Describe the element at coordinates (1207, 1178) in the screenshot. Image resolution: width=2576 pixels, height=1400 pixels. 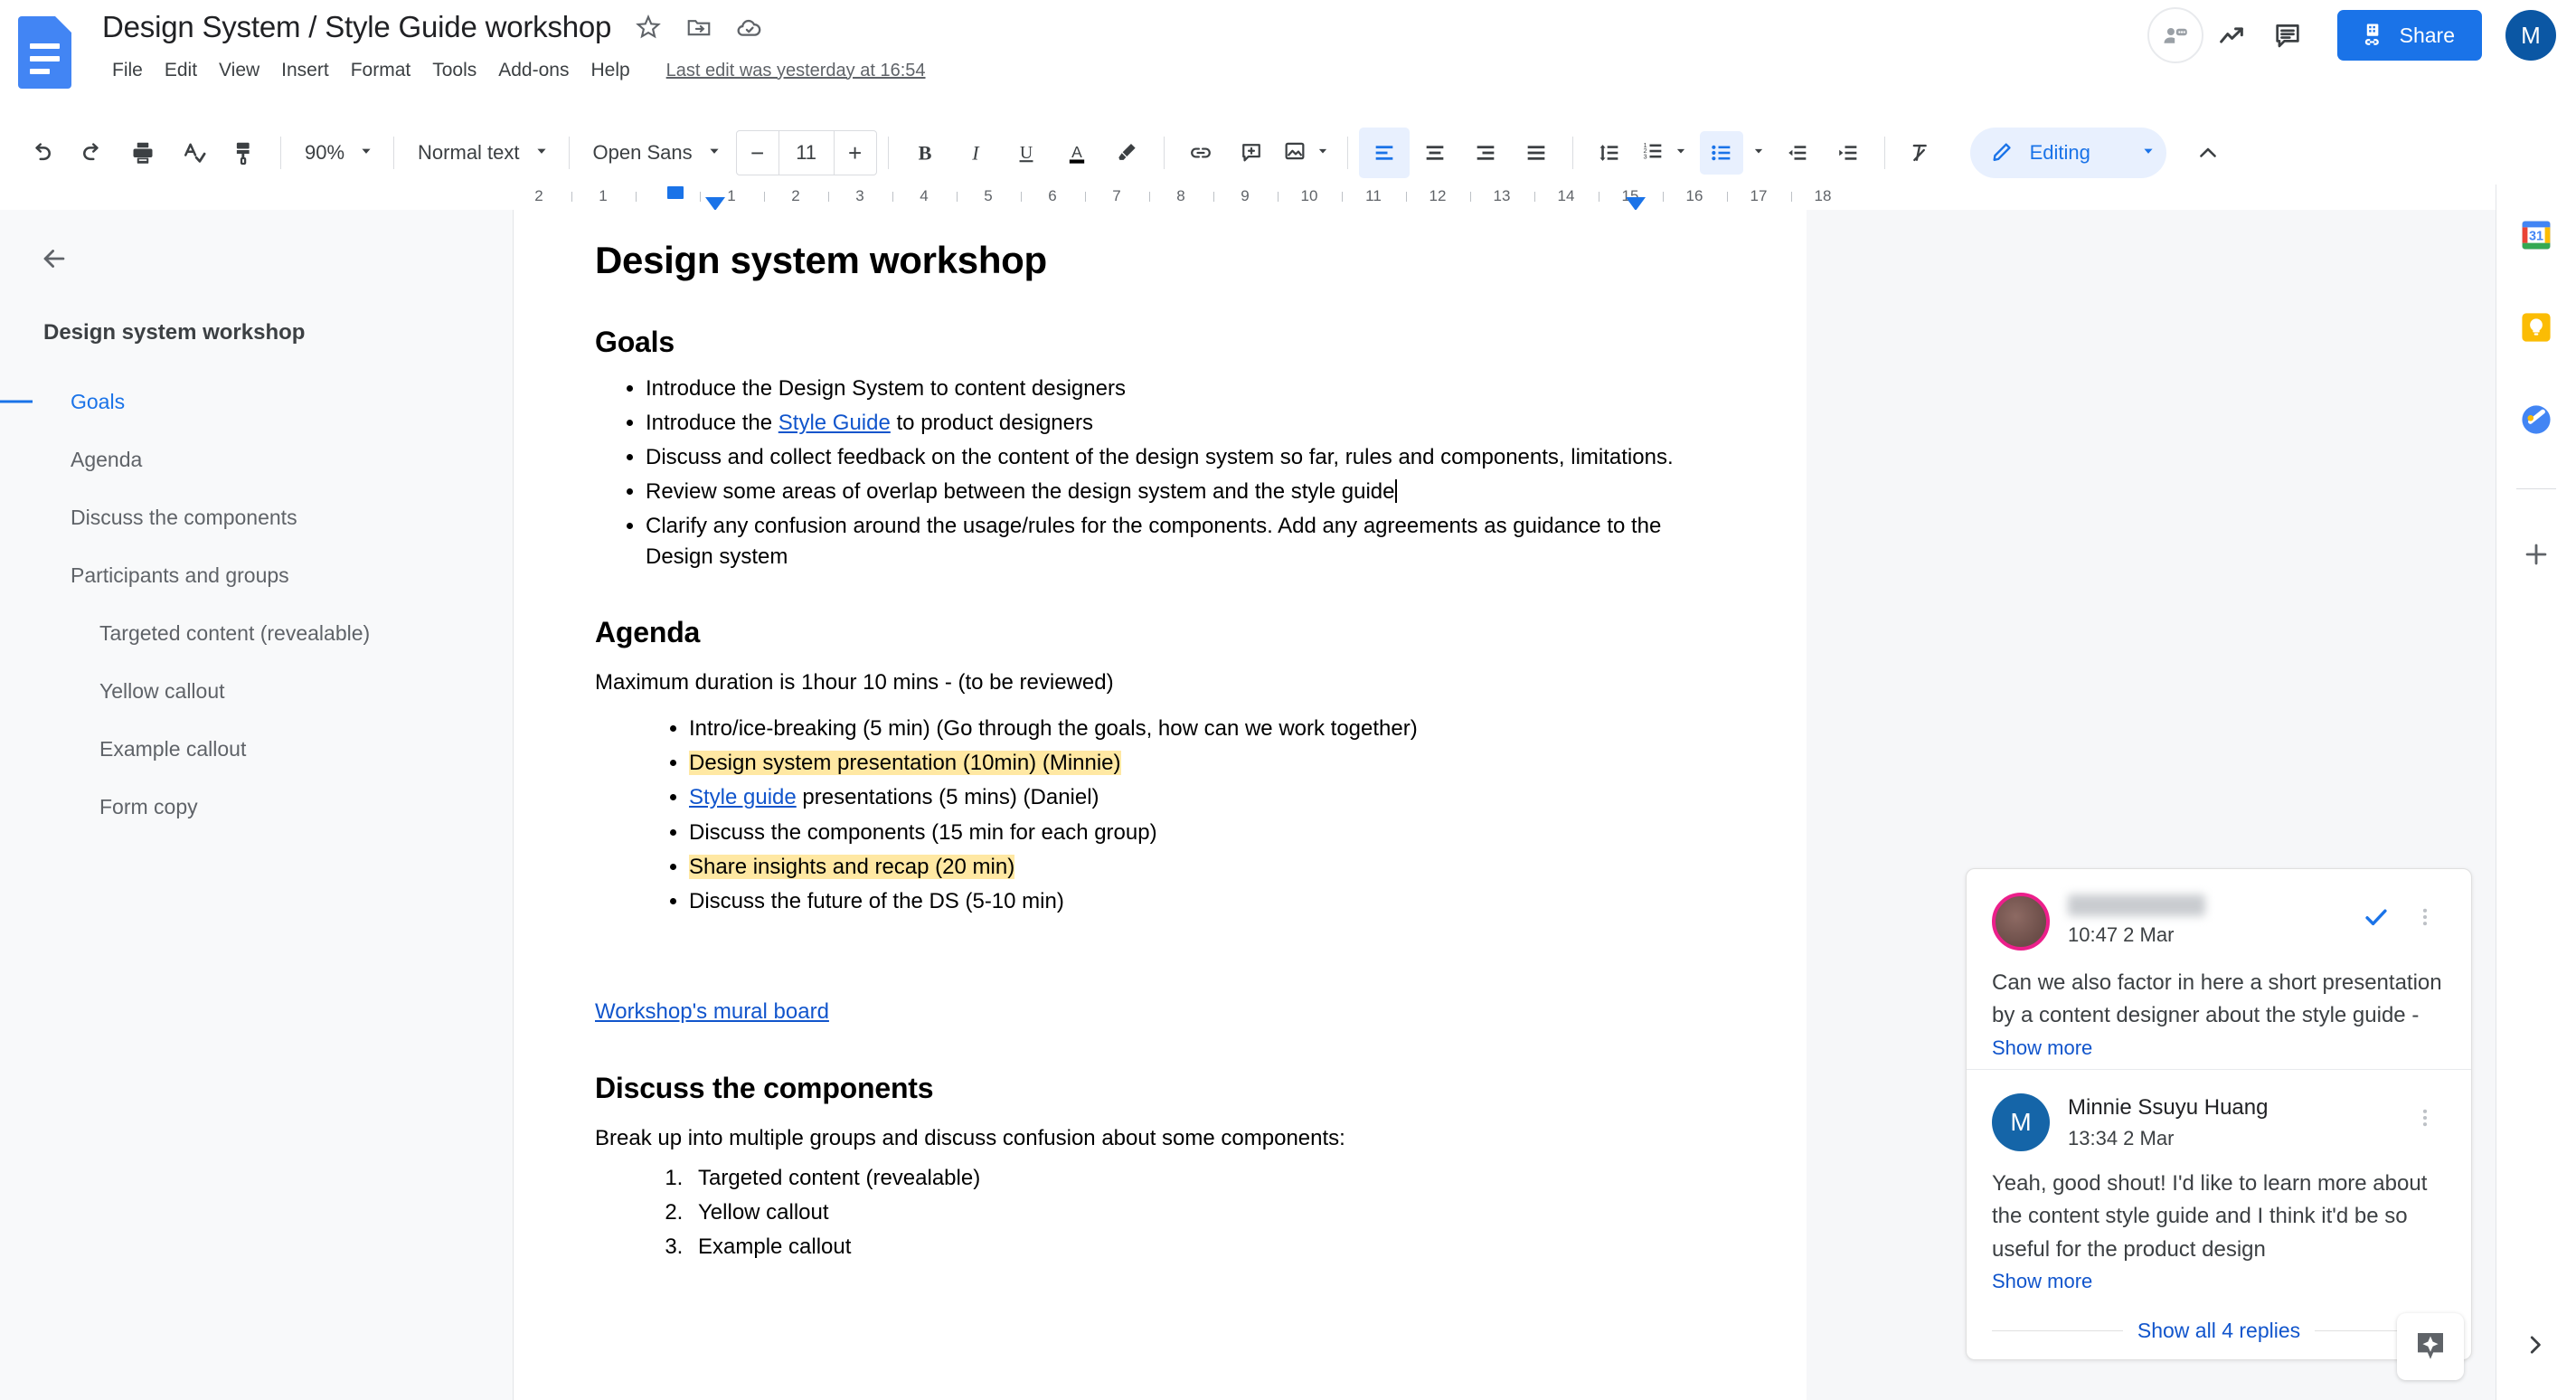
I see `list-item: Targeted content (revealable)` at that location.